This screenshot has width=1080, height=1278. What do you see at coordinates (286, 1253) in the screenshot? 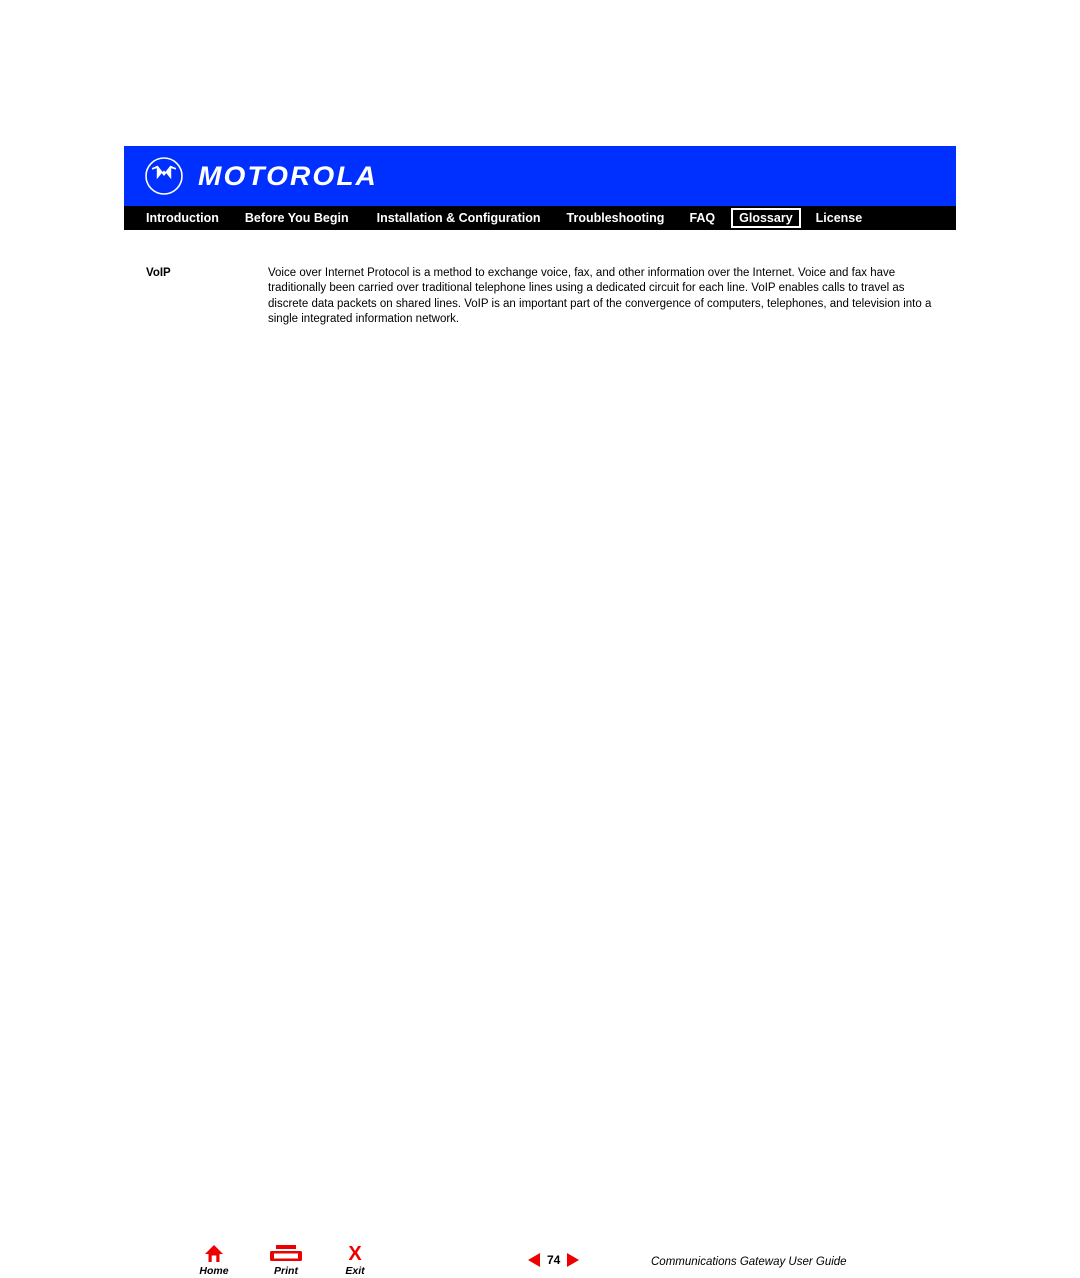
I see `printer-icon` at bounding box center [286, 1253].